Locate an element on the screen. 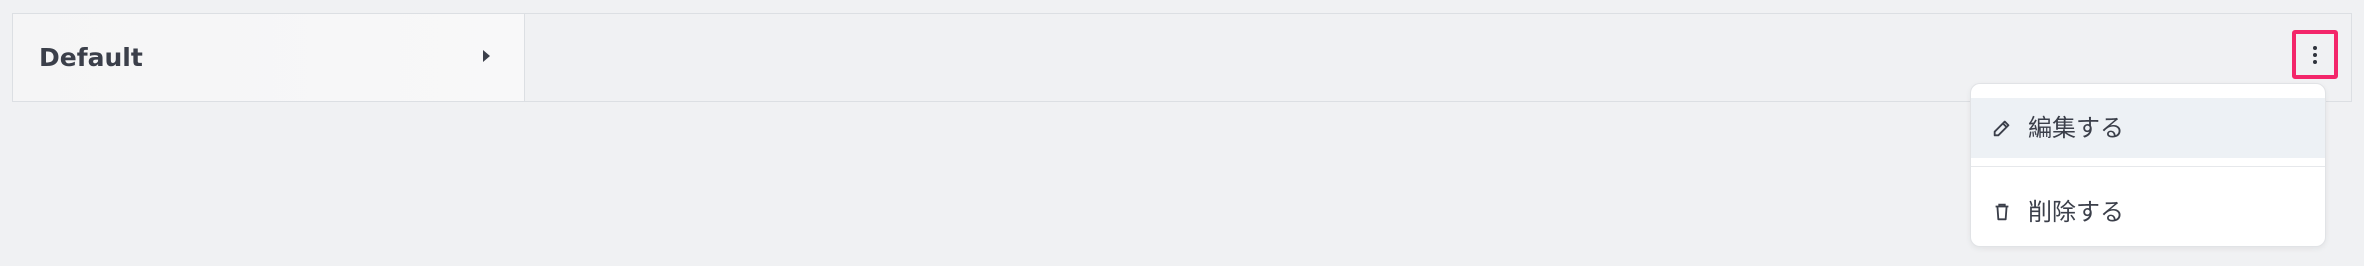  more-options-button is located at coordinates (2315, 54).